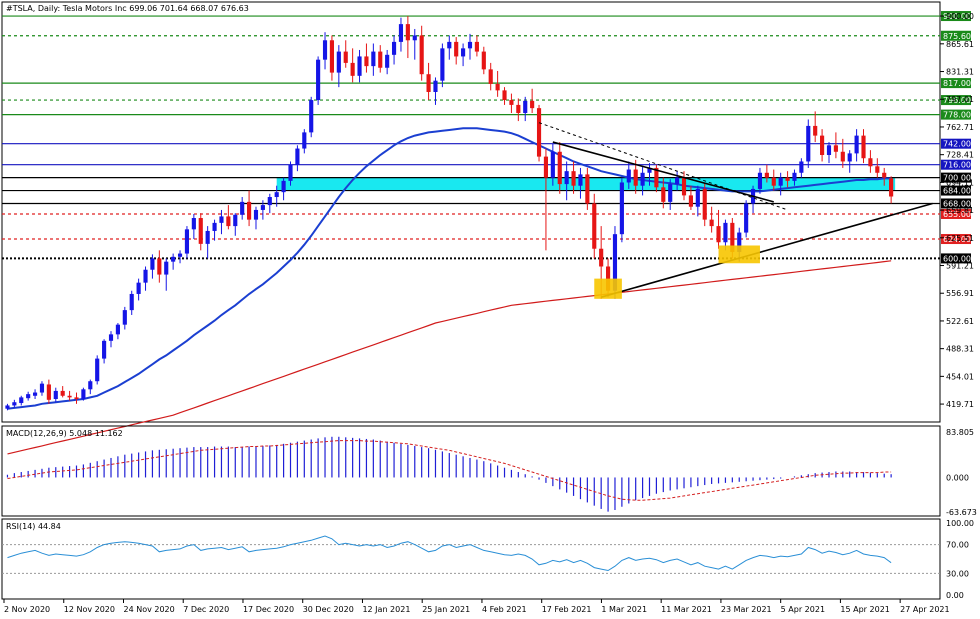  I want to click on macd-tick-label: 83.805, so click(960, 432).